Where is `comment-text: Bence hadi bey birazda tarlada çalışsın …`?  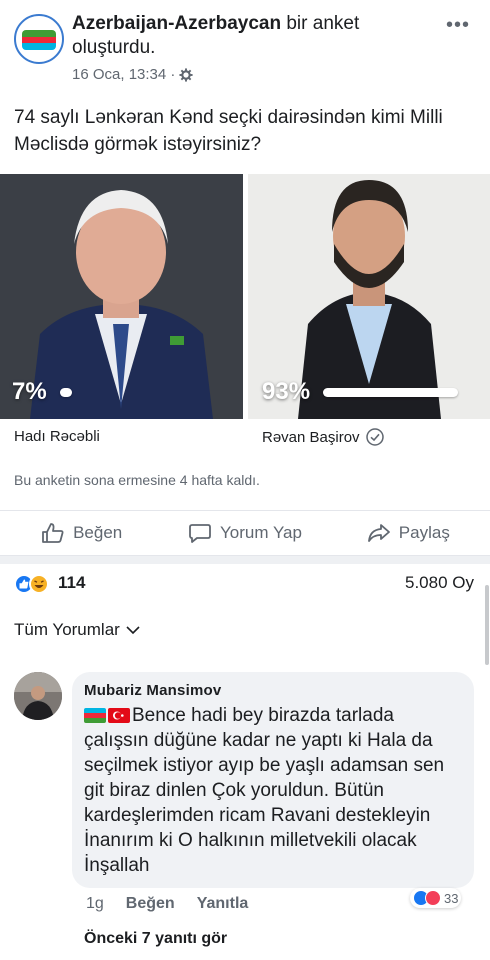
comment-text: Bence hadi bey birazda tarlada çalışsın … is located at coordinates (273, 790).